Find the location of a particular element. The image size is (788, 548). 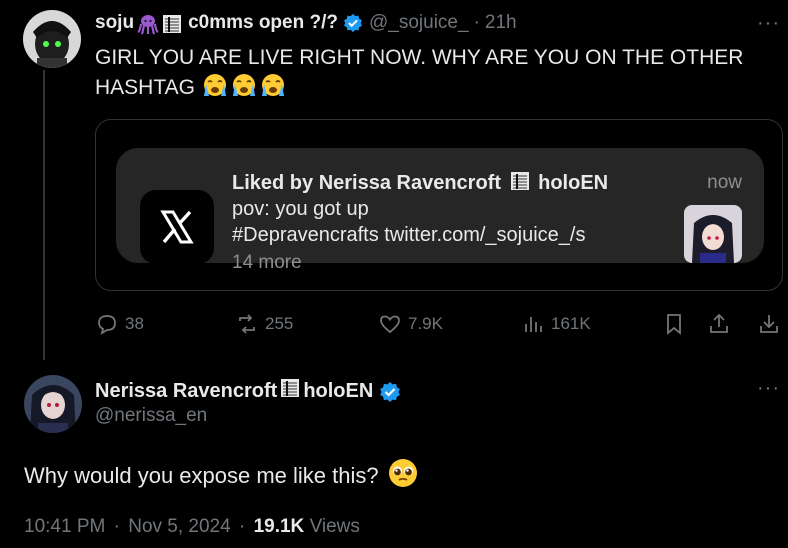

bookmark-button is located at coordinates (677, 324).